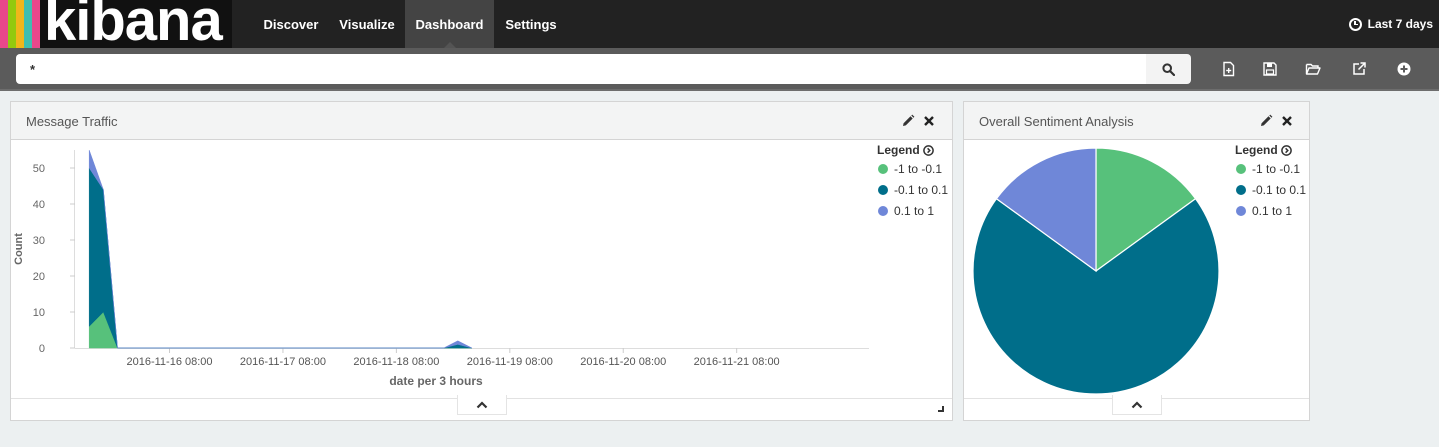 This screenshot has width=1439, height=447. I want to click on x-tick-label: 2016-11-17 08:00, so click(283, 362).